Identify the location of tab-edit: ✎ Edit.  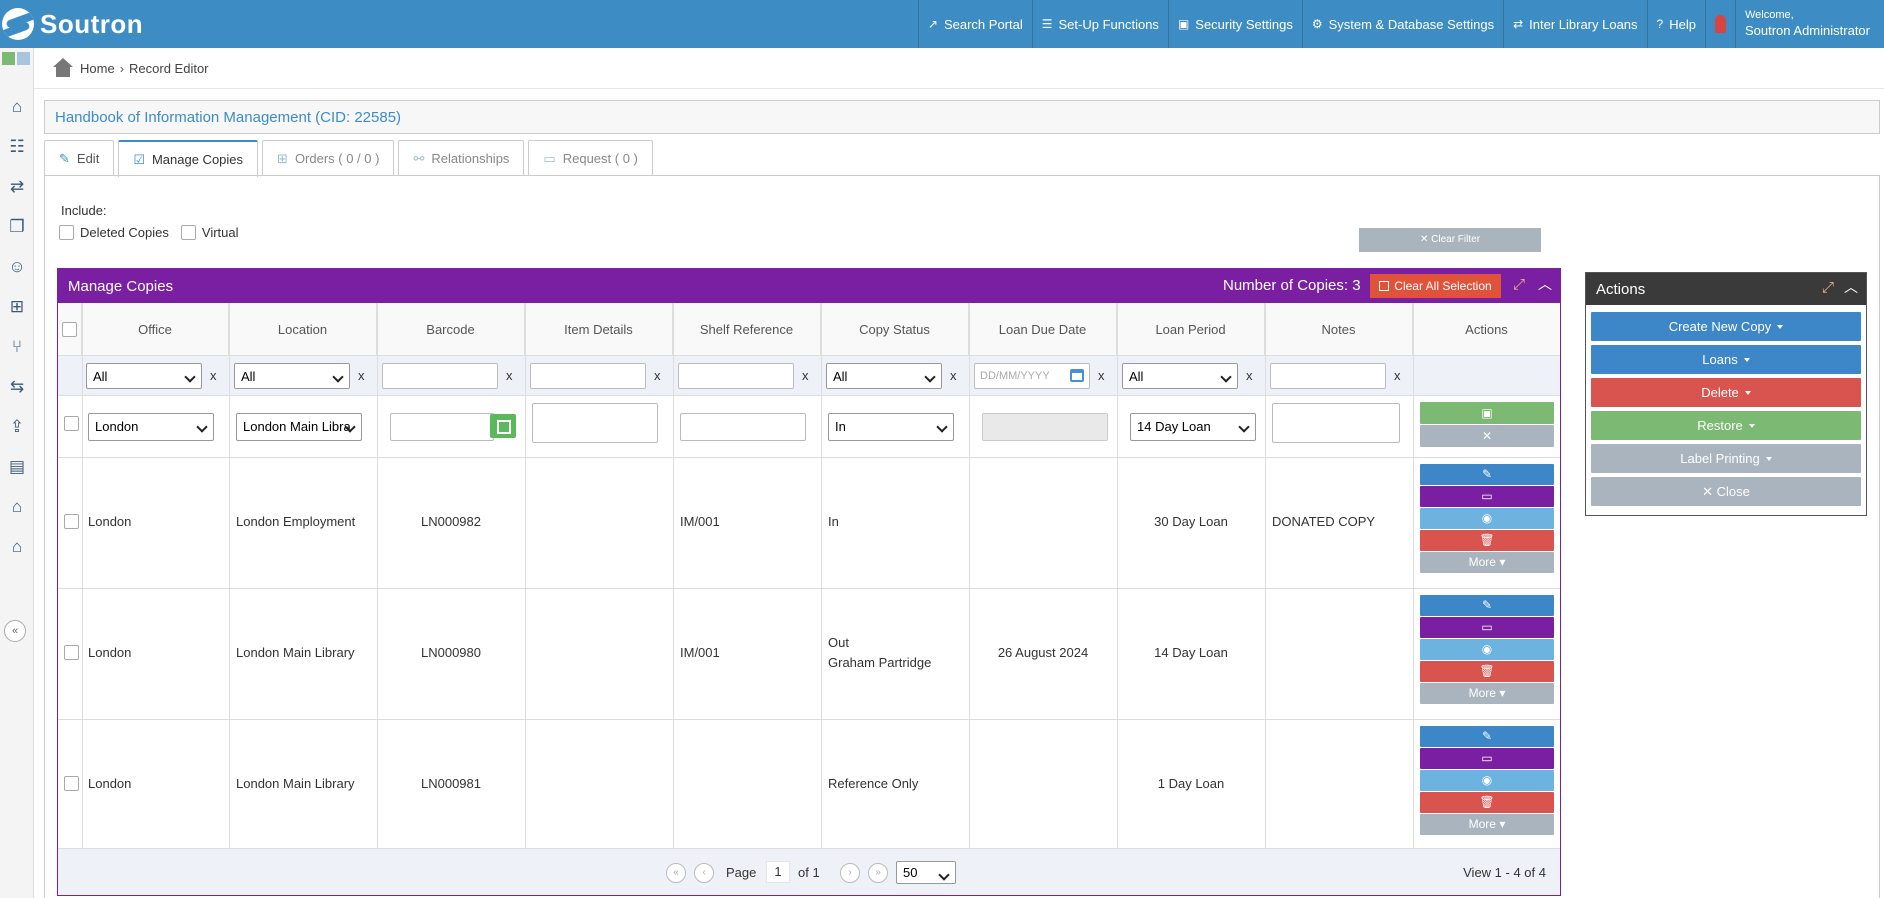
(79, 158).